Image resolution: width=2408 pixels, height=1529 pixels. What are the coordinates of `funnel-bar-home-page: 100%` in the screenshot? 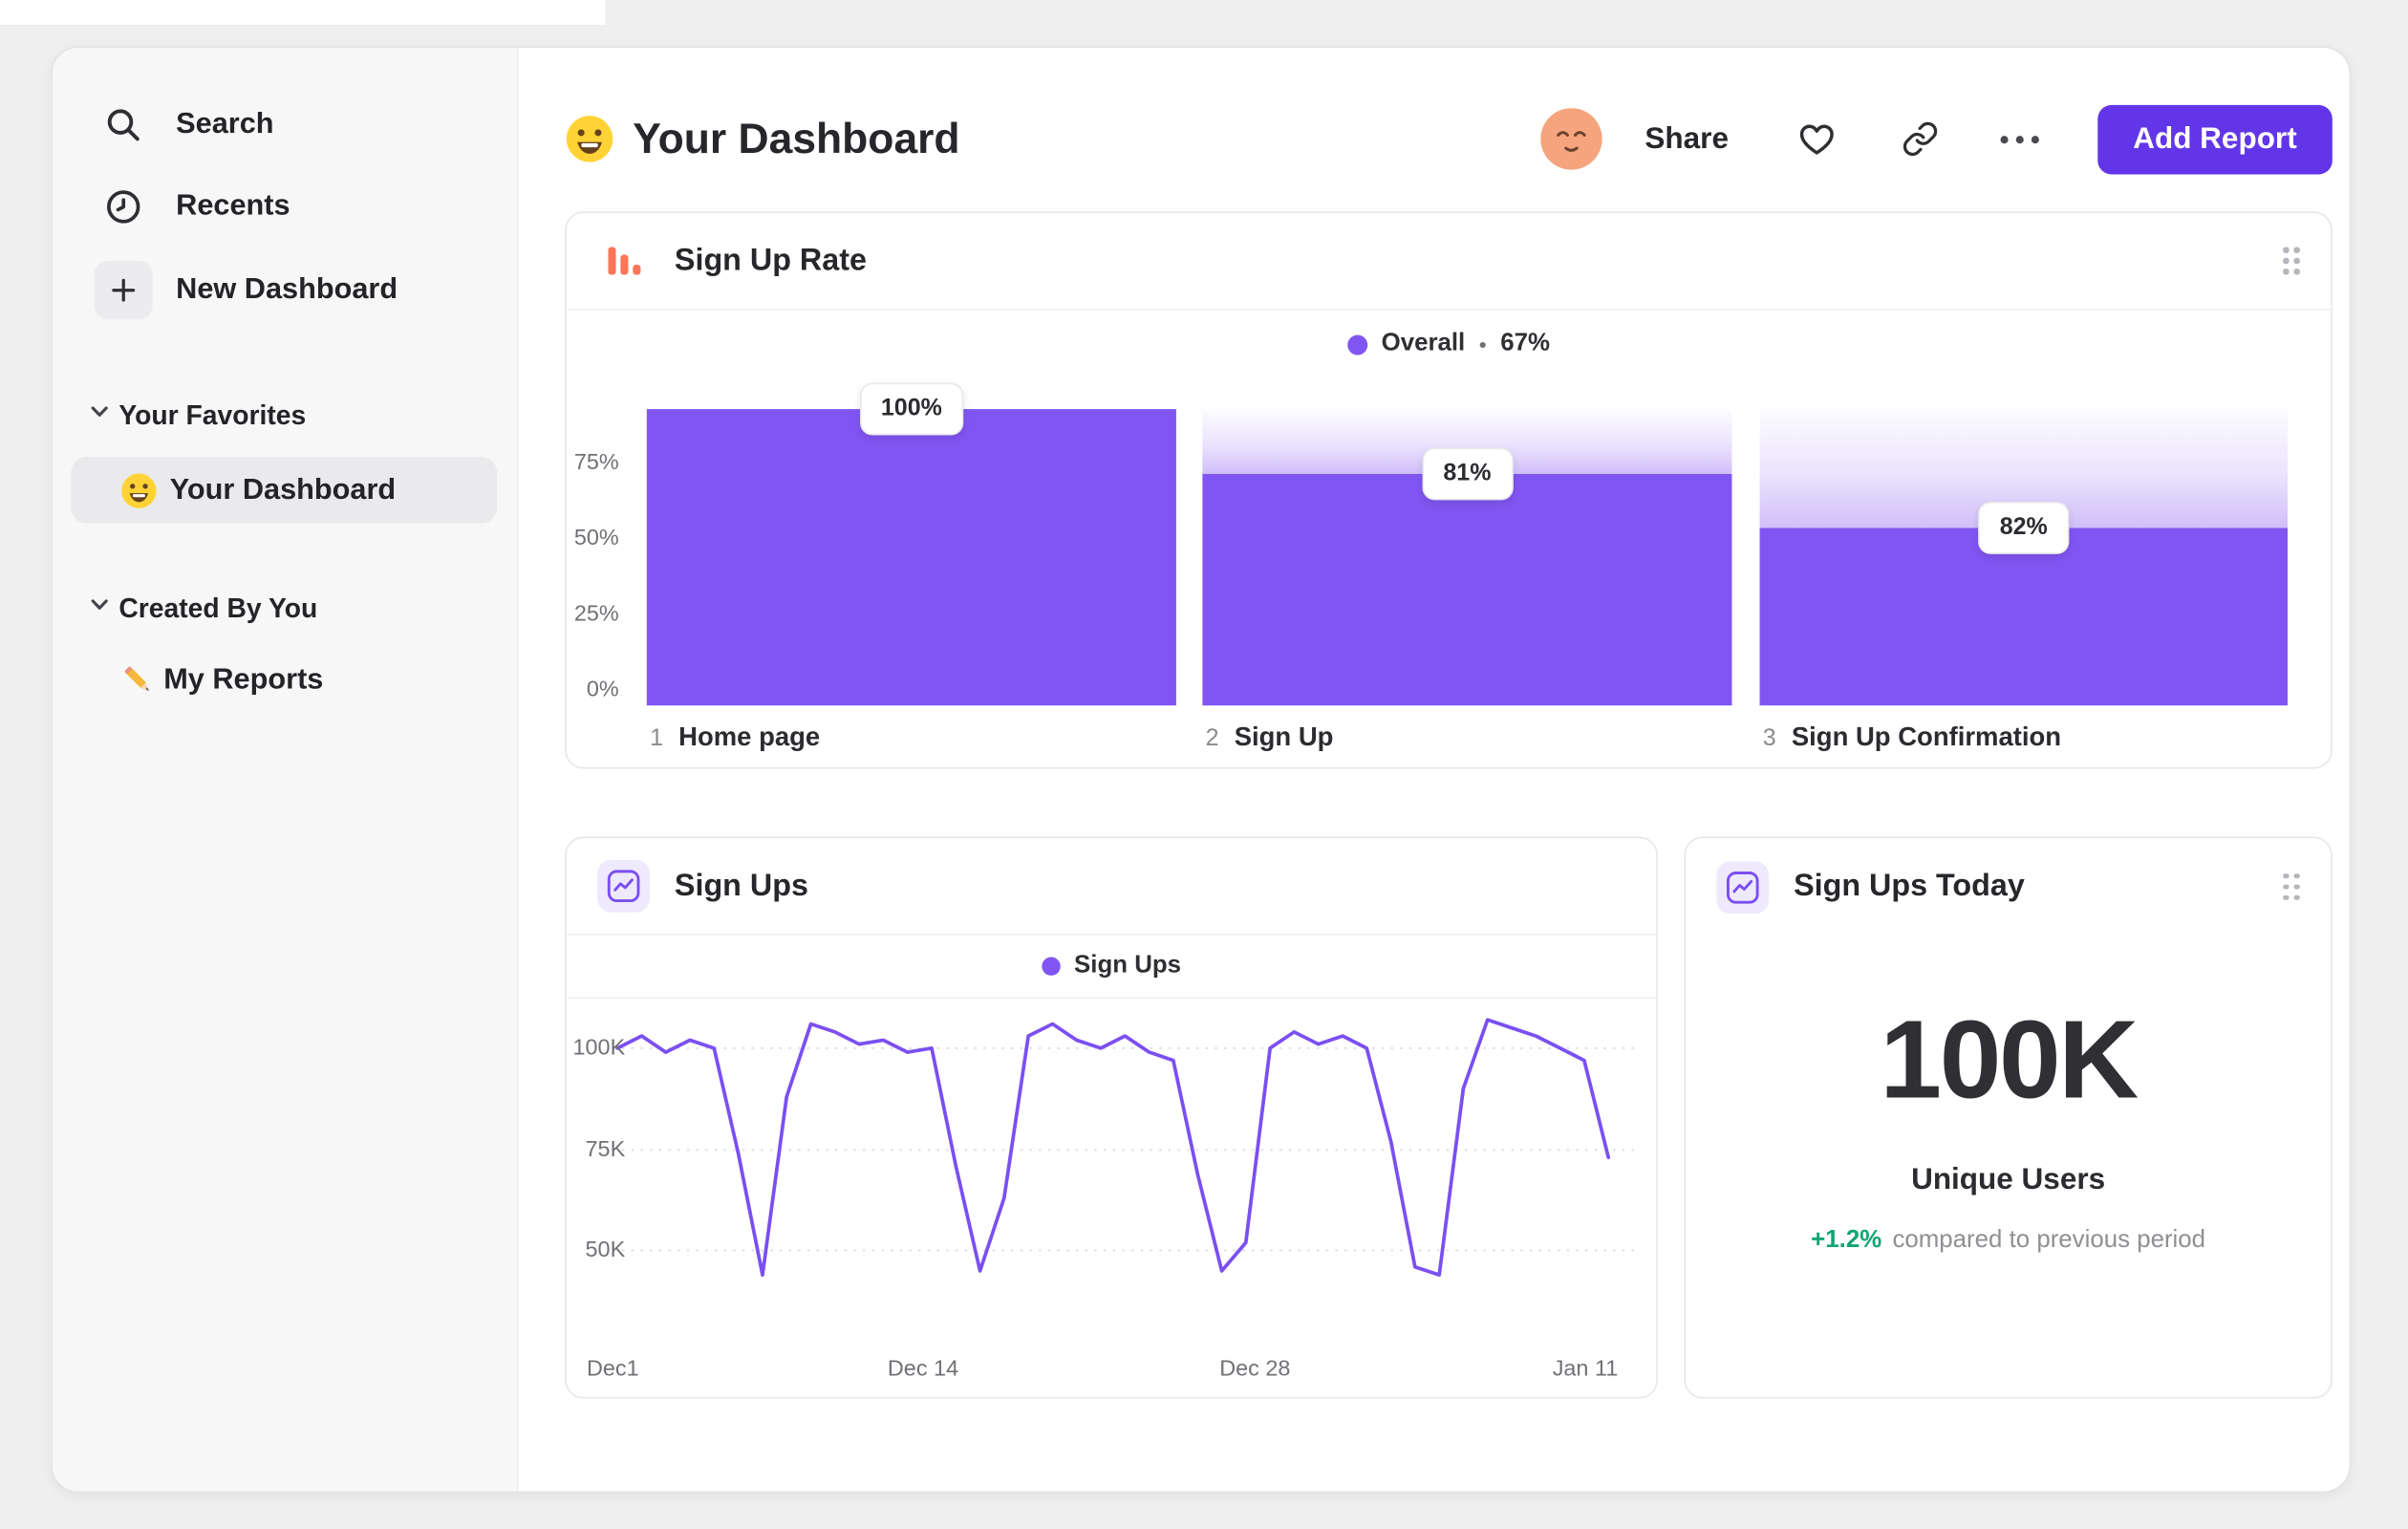 It's located at (911, 544).